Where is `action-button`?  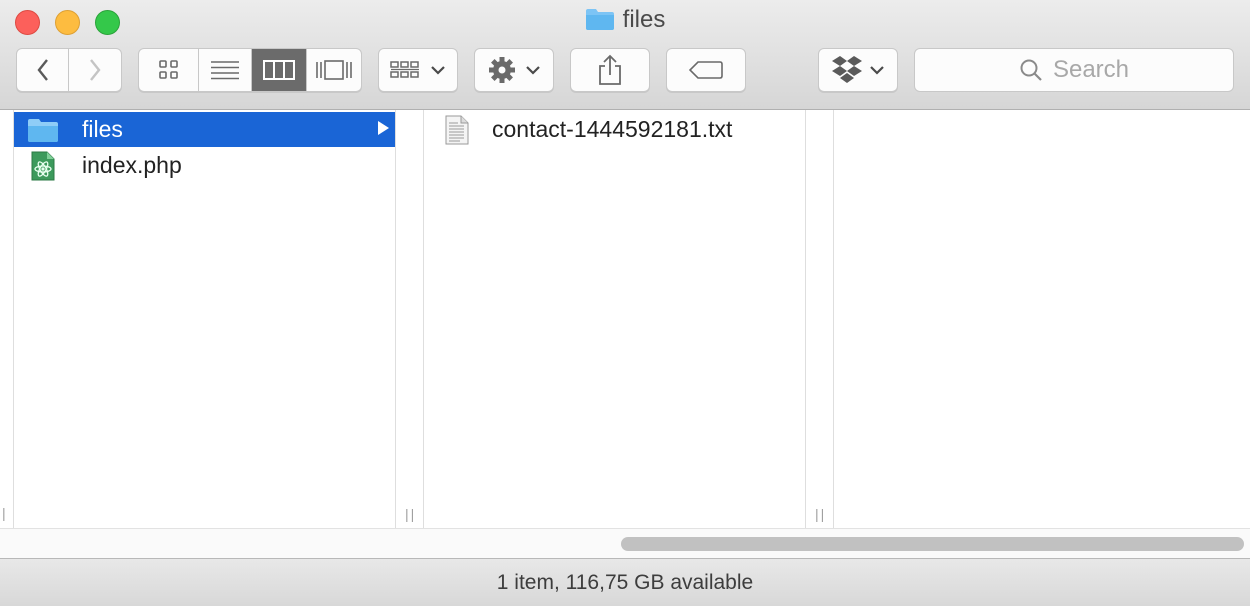
action-button is located at coordinates (514, 70).